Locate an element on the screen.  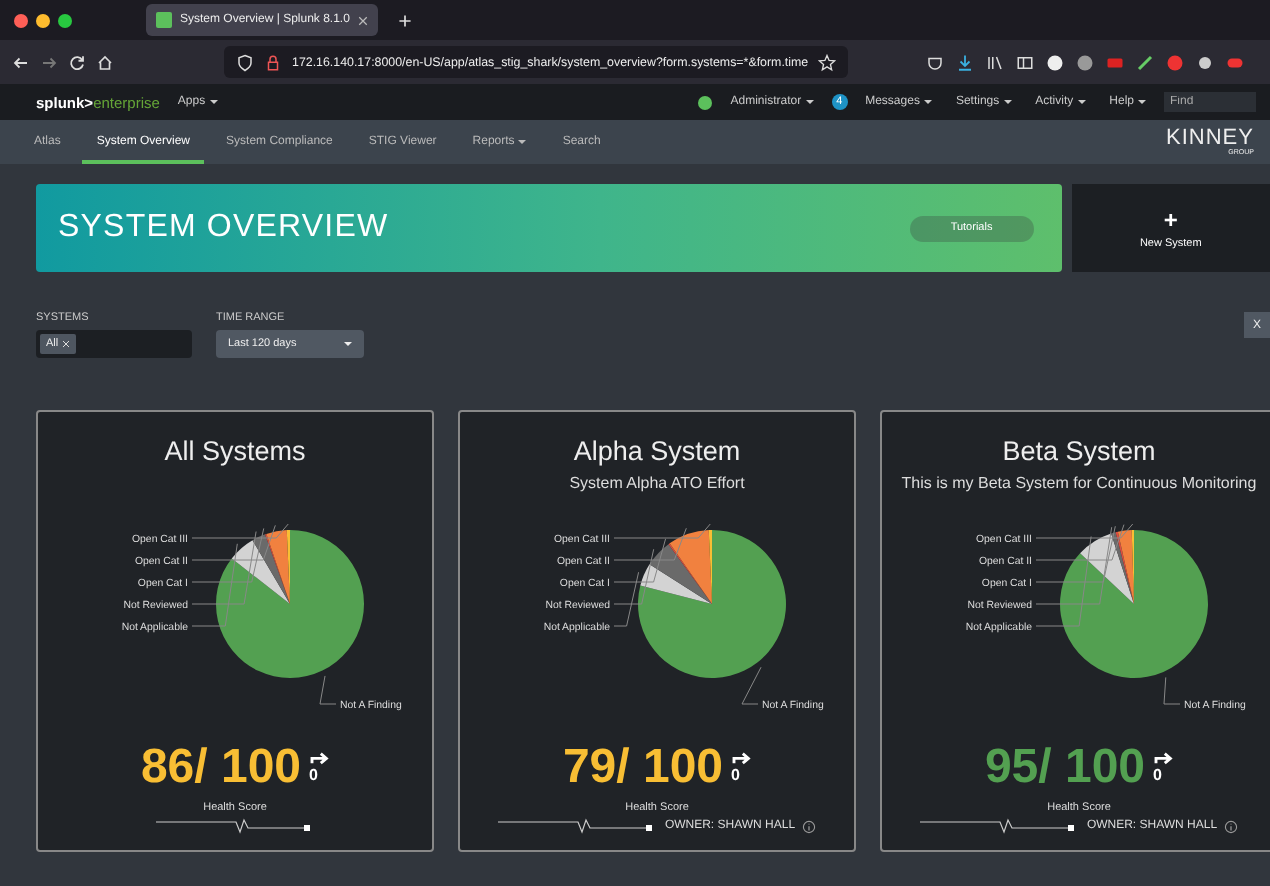
user-status-icon is located at coordinates (705, 102).